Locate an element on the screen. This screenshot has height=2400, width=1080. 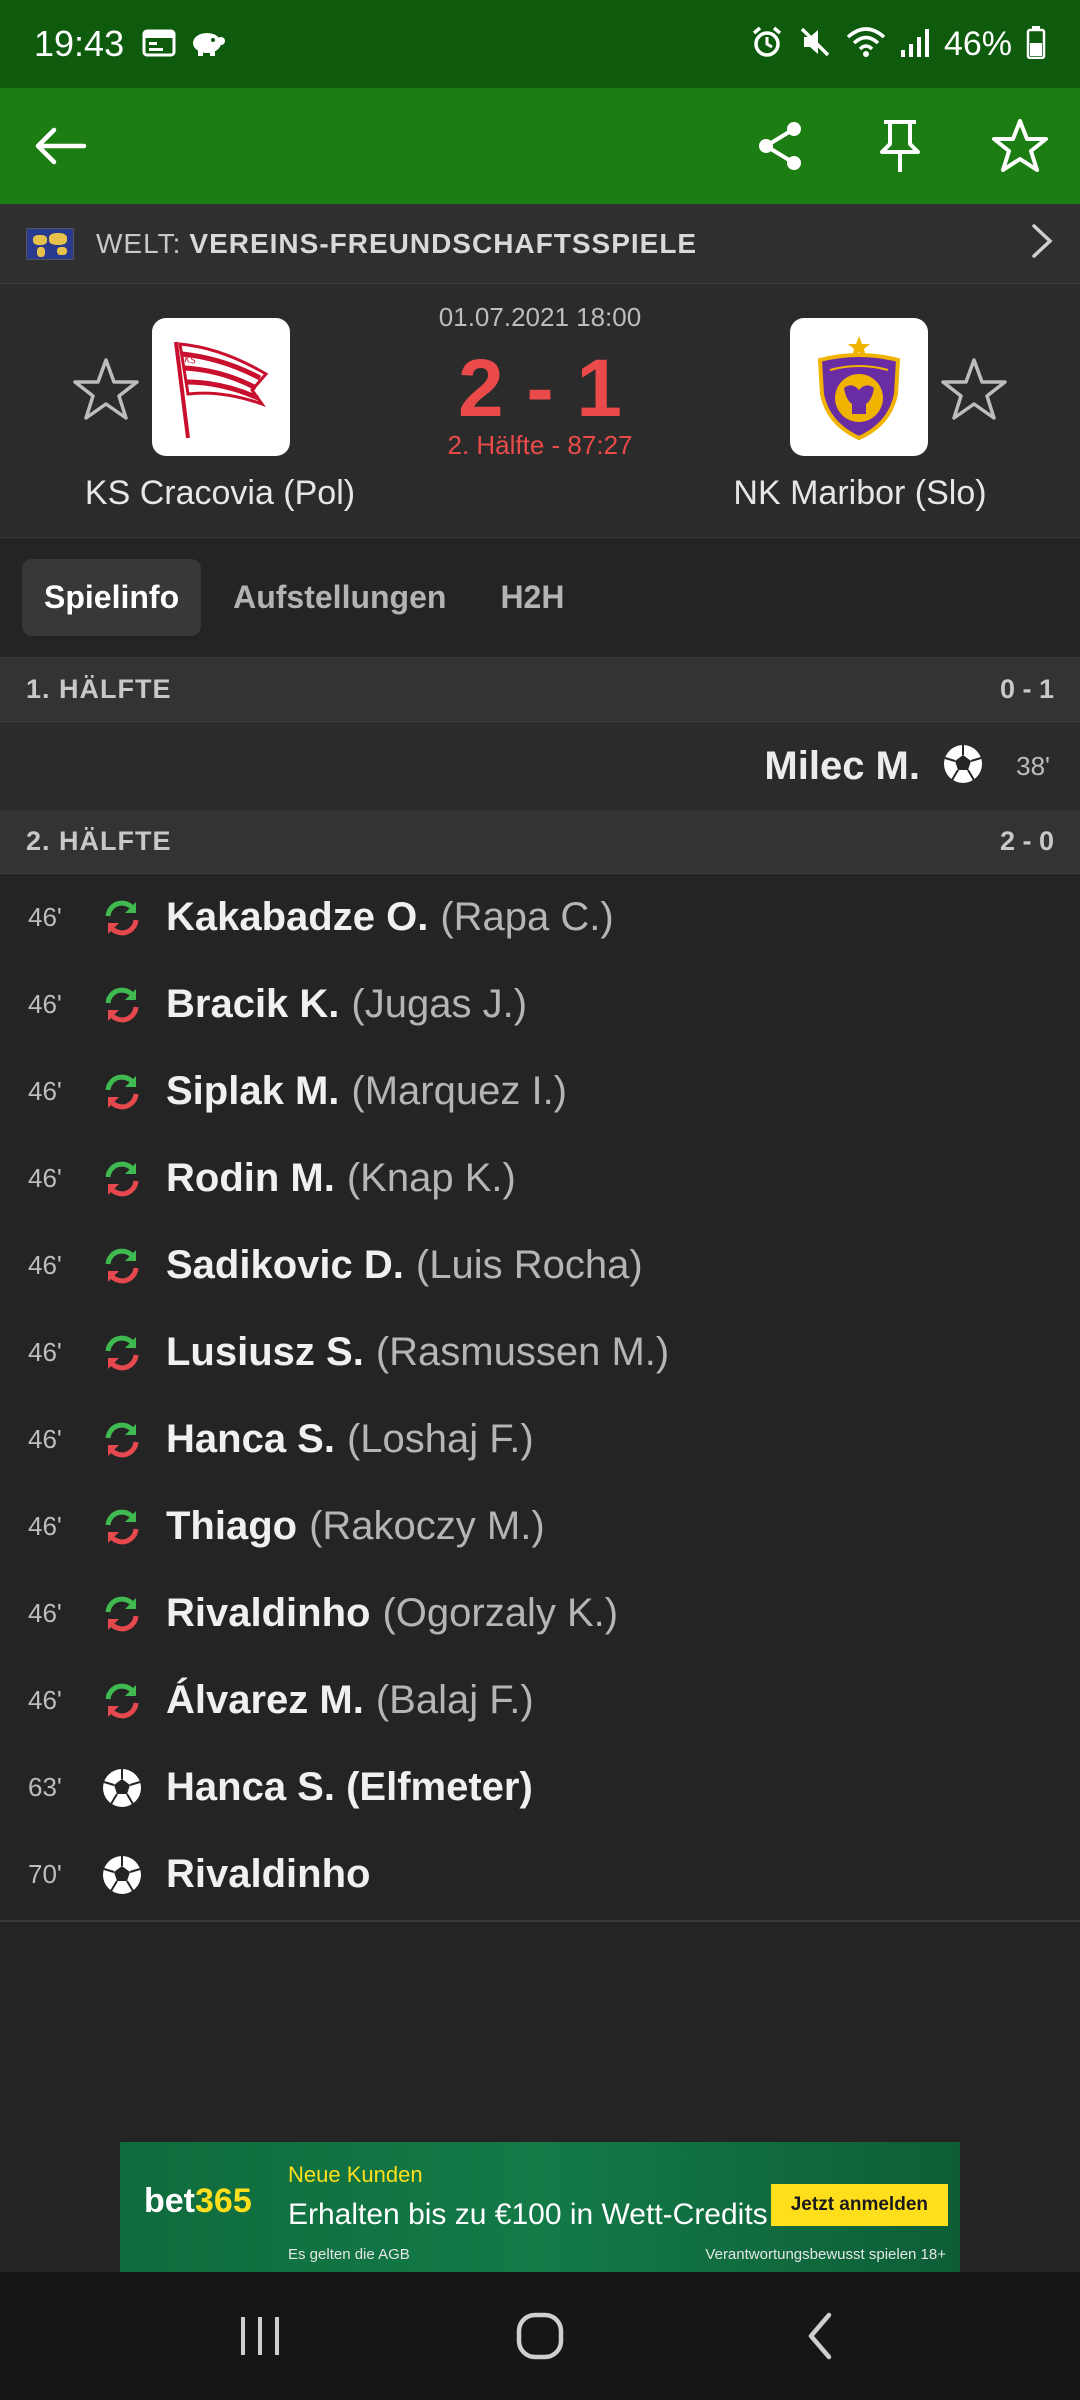
match-date: 01.07.2021 18:00 is located at coordinates (540, 317).